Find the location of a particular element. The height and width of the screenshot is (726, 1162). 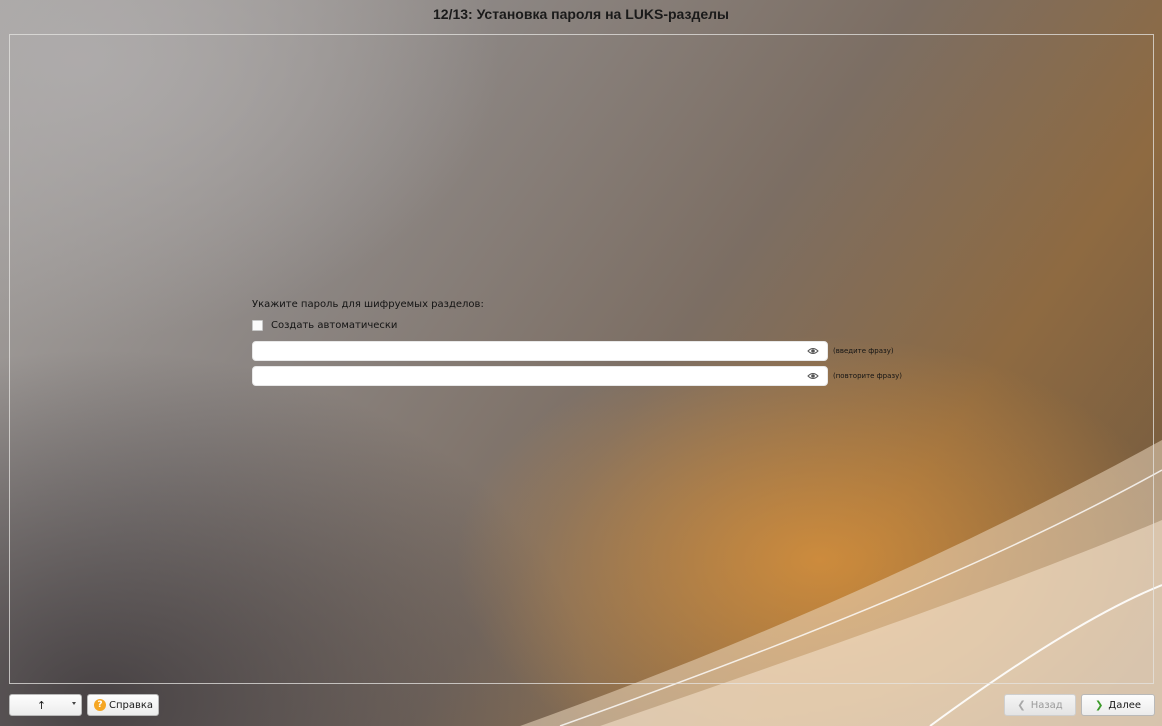

password-prompt: Укажите пароль для шифруемых разделов: is located at coordinates (368, 304).